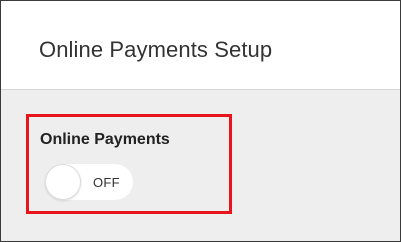 The width and height of the screenshot is (401, 242). Describe the element at coordinates (106, 182) in the screenshot. I see `toggle-state-label: OFF` at that location.